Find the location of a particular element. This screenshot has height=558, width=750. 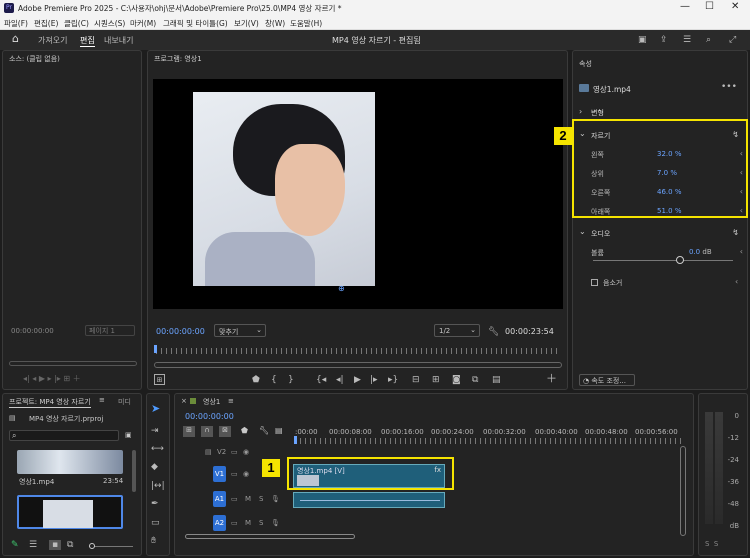

razor-icon: ◆ is located at coordinates (154, 467).